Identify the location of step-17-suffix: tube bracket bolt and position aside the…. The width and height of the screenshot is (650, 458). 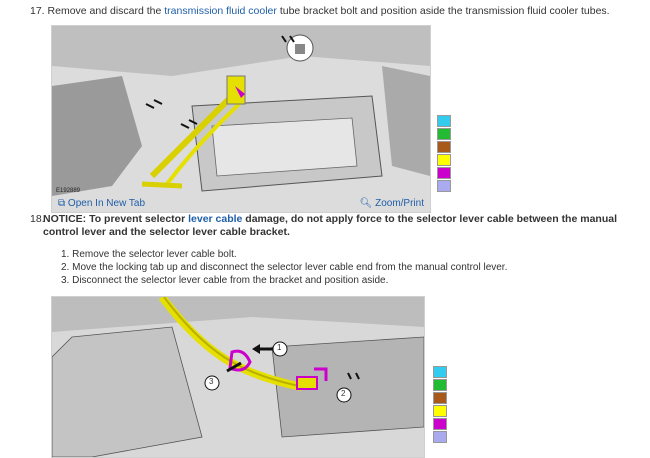
(443, 11).